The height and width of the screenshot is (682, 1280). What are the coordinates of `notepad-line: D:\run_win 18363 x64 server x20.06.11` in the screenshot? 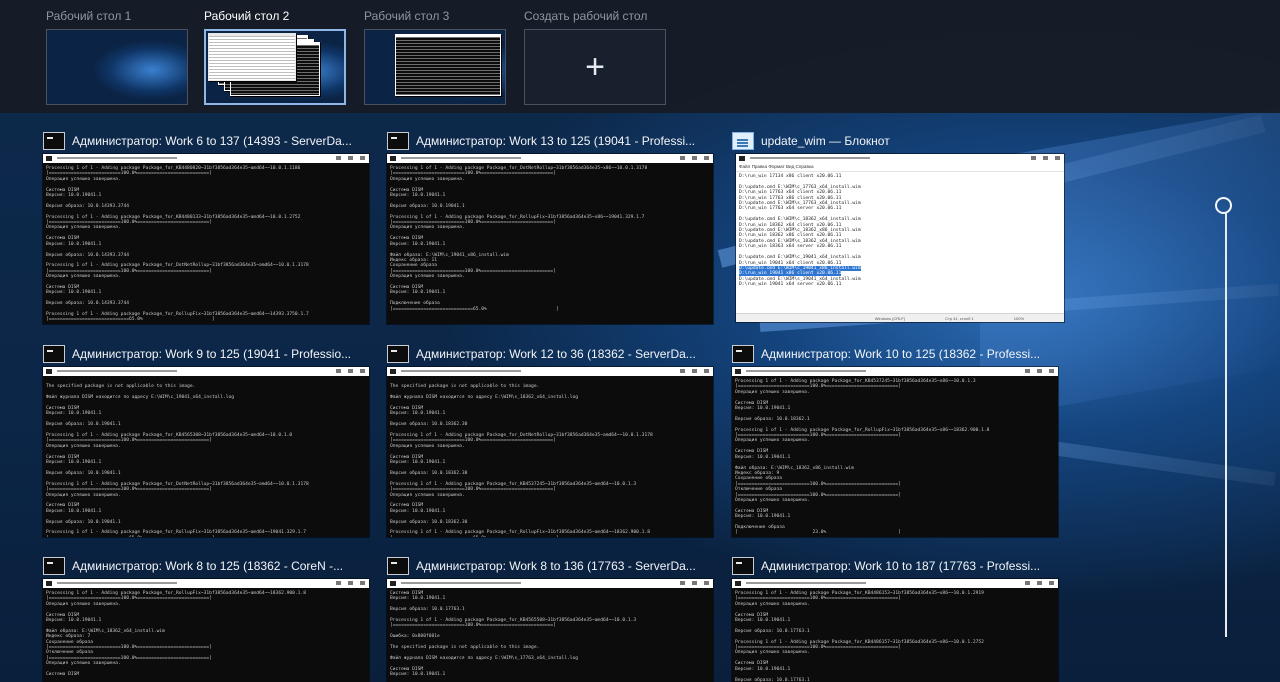 It's located at (790, 247).